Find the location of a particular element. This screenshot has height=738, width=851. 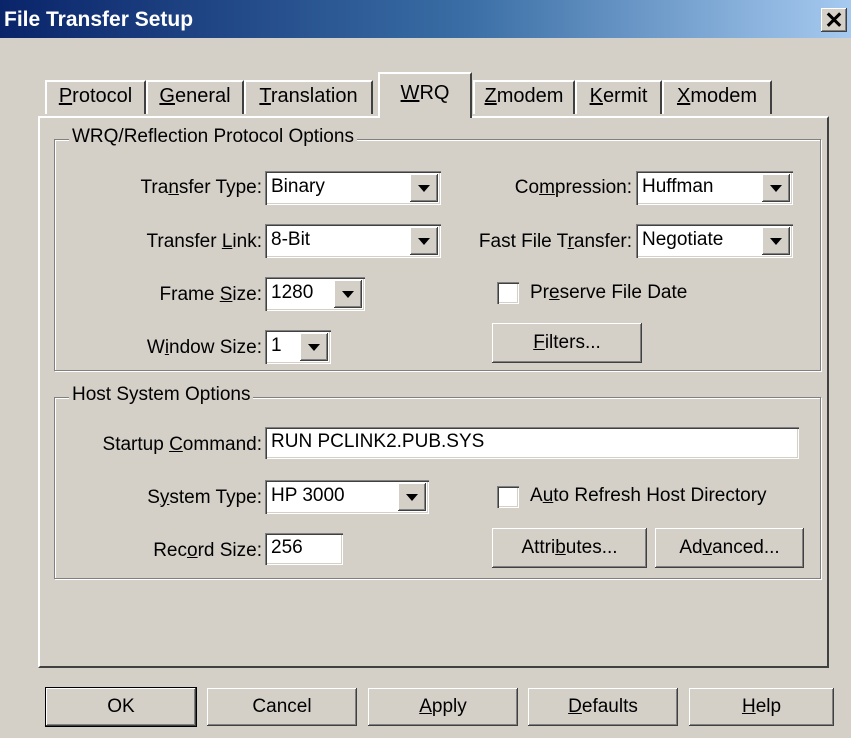

button-label: Ad is located at coordinates (691, 547).